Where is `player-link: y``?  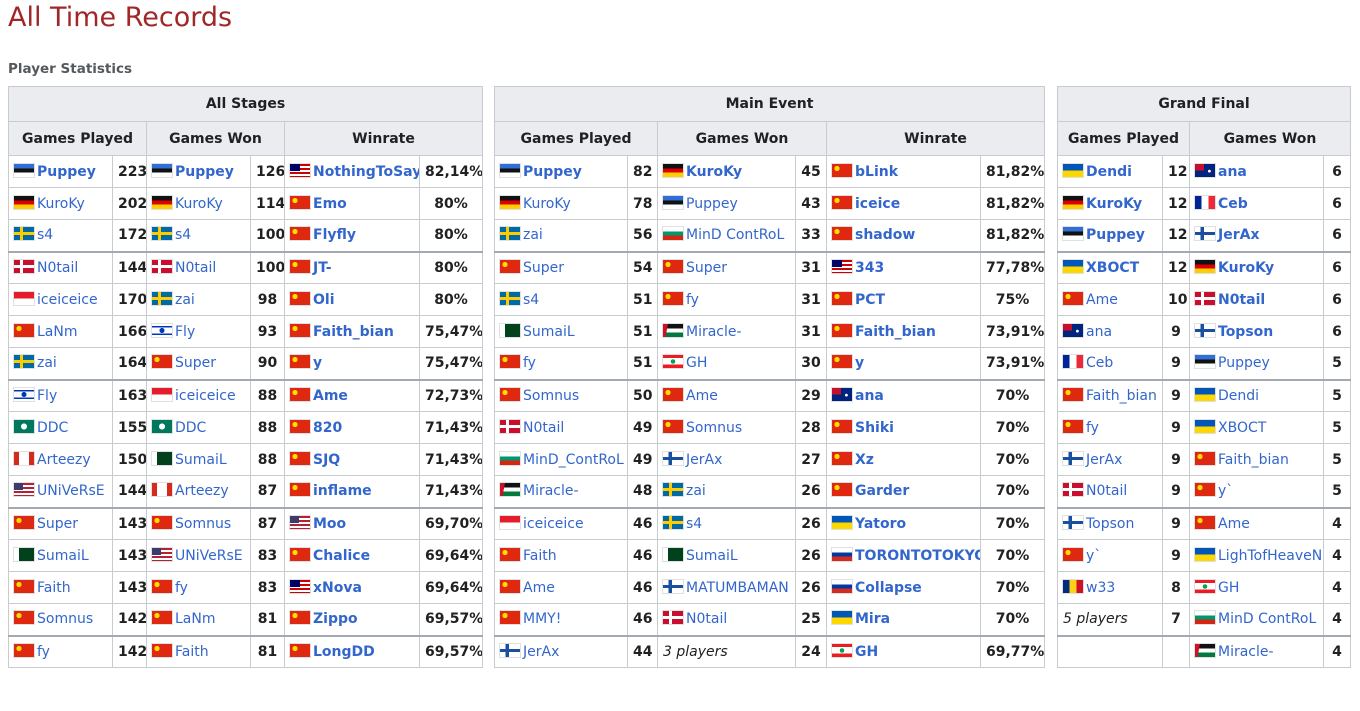
player-link: y` is located at coordinates (1225, 491).